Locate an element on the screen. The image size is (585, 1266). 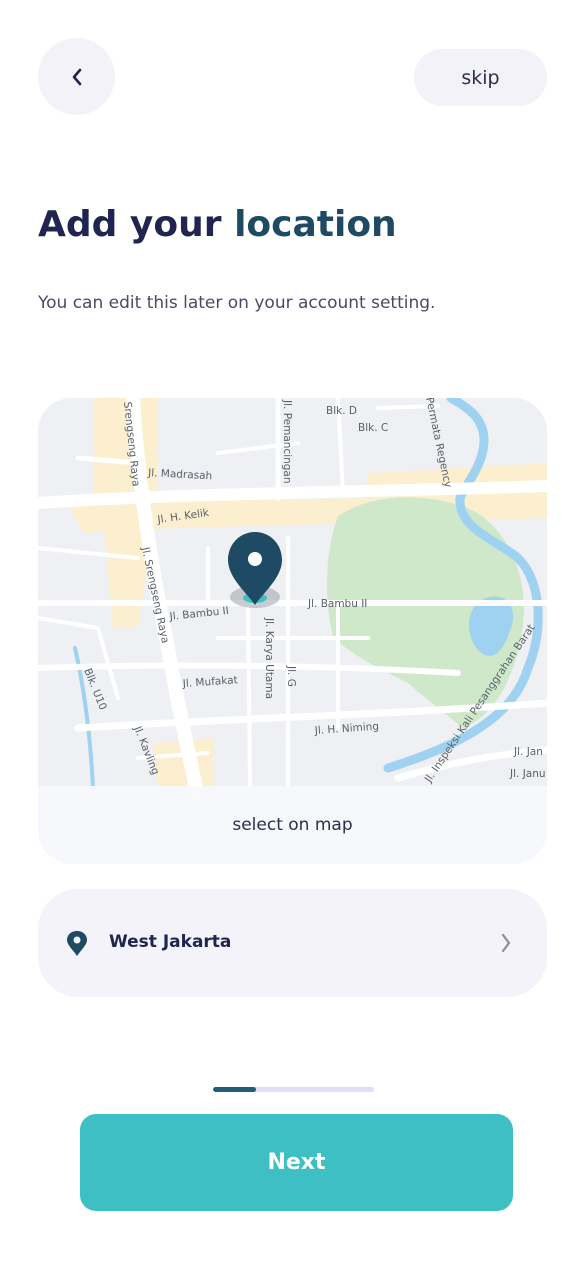
progress-fill is located at coordinates (235, 1089).